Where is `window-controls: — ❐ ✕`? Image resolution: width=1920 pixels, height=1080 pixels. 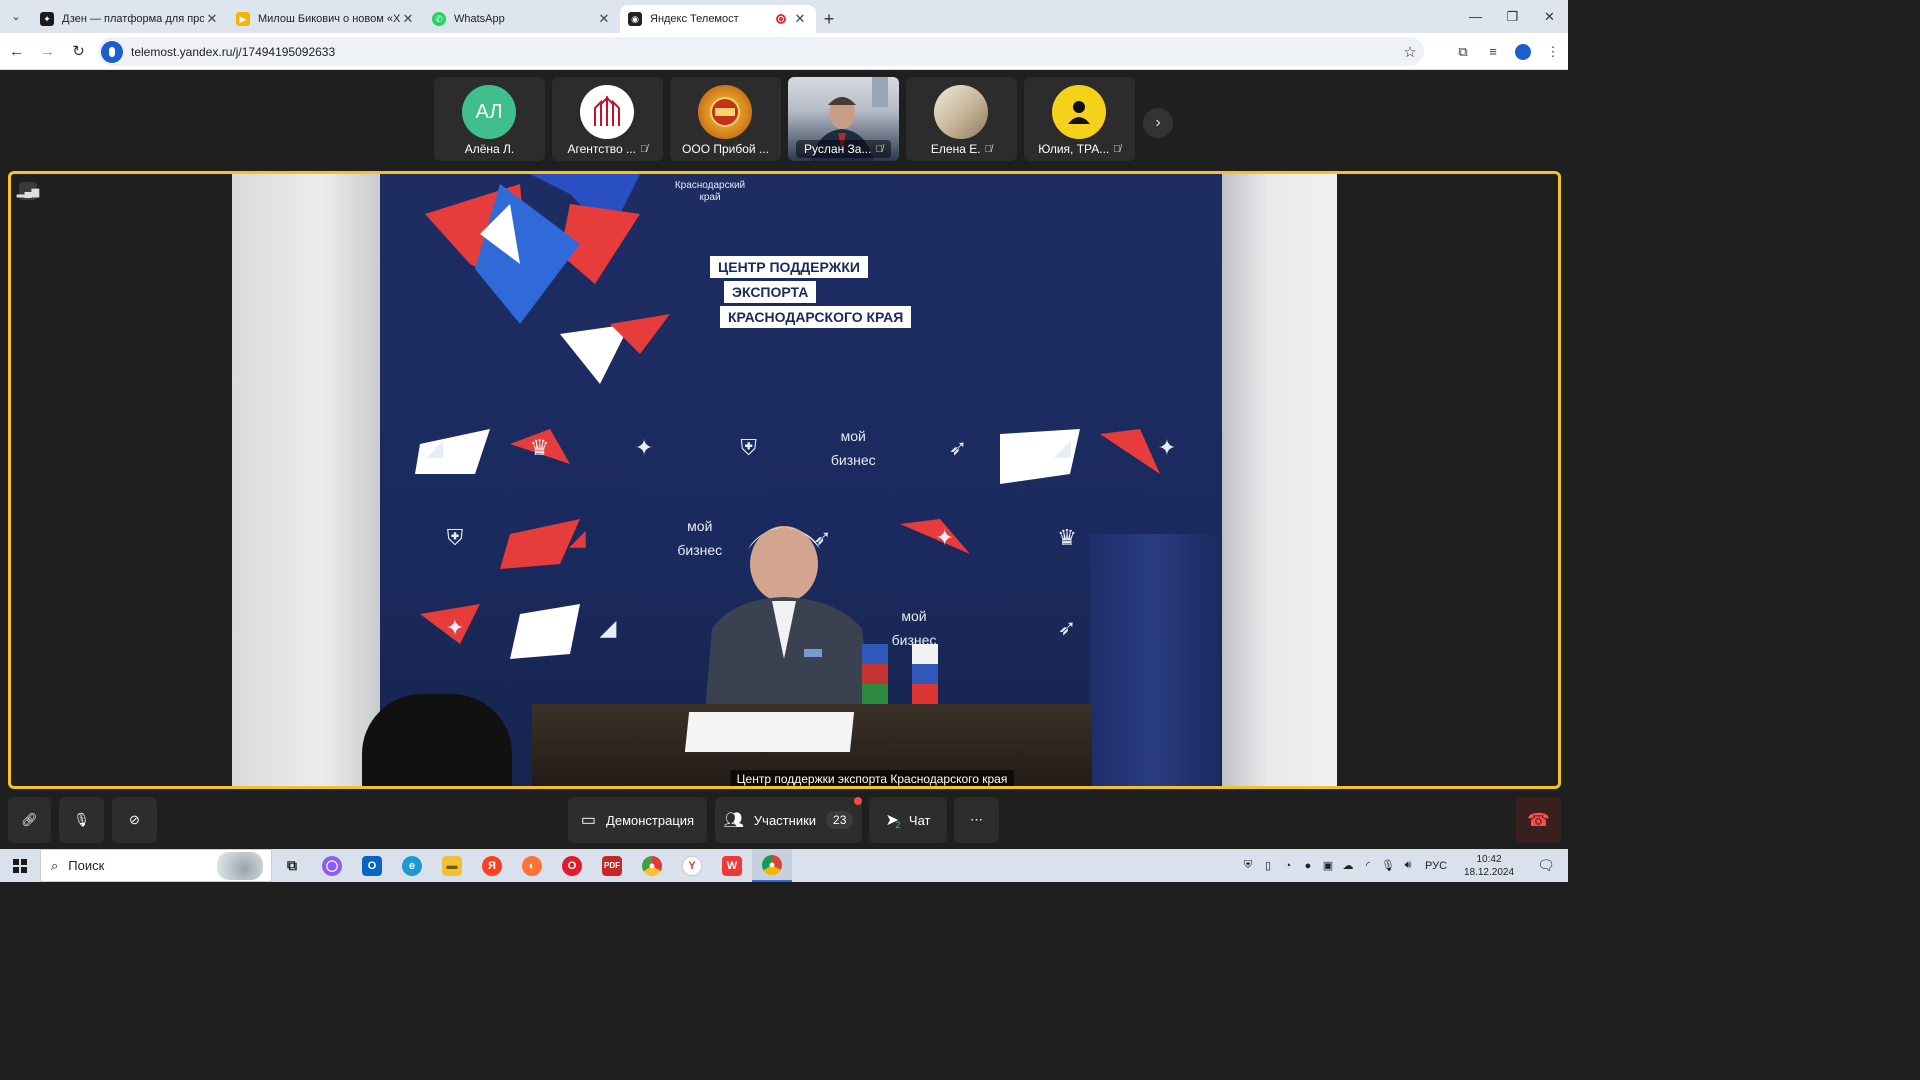
window-controls: — ❐ ✕ is located at coordinates (1512, 16).